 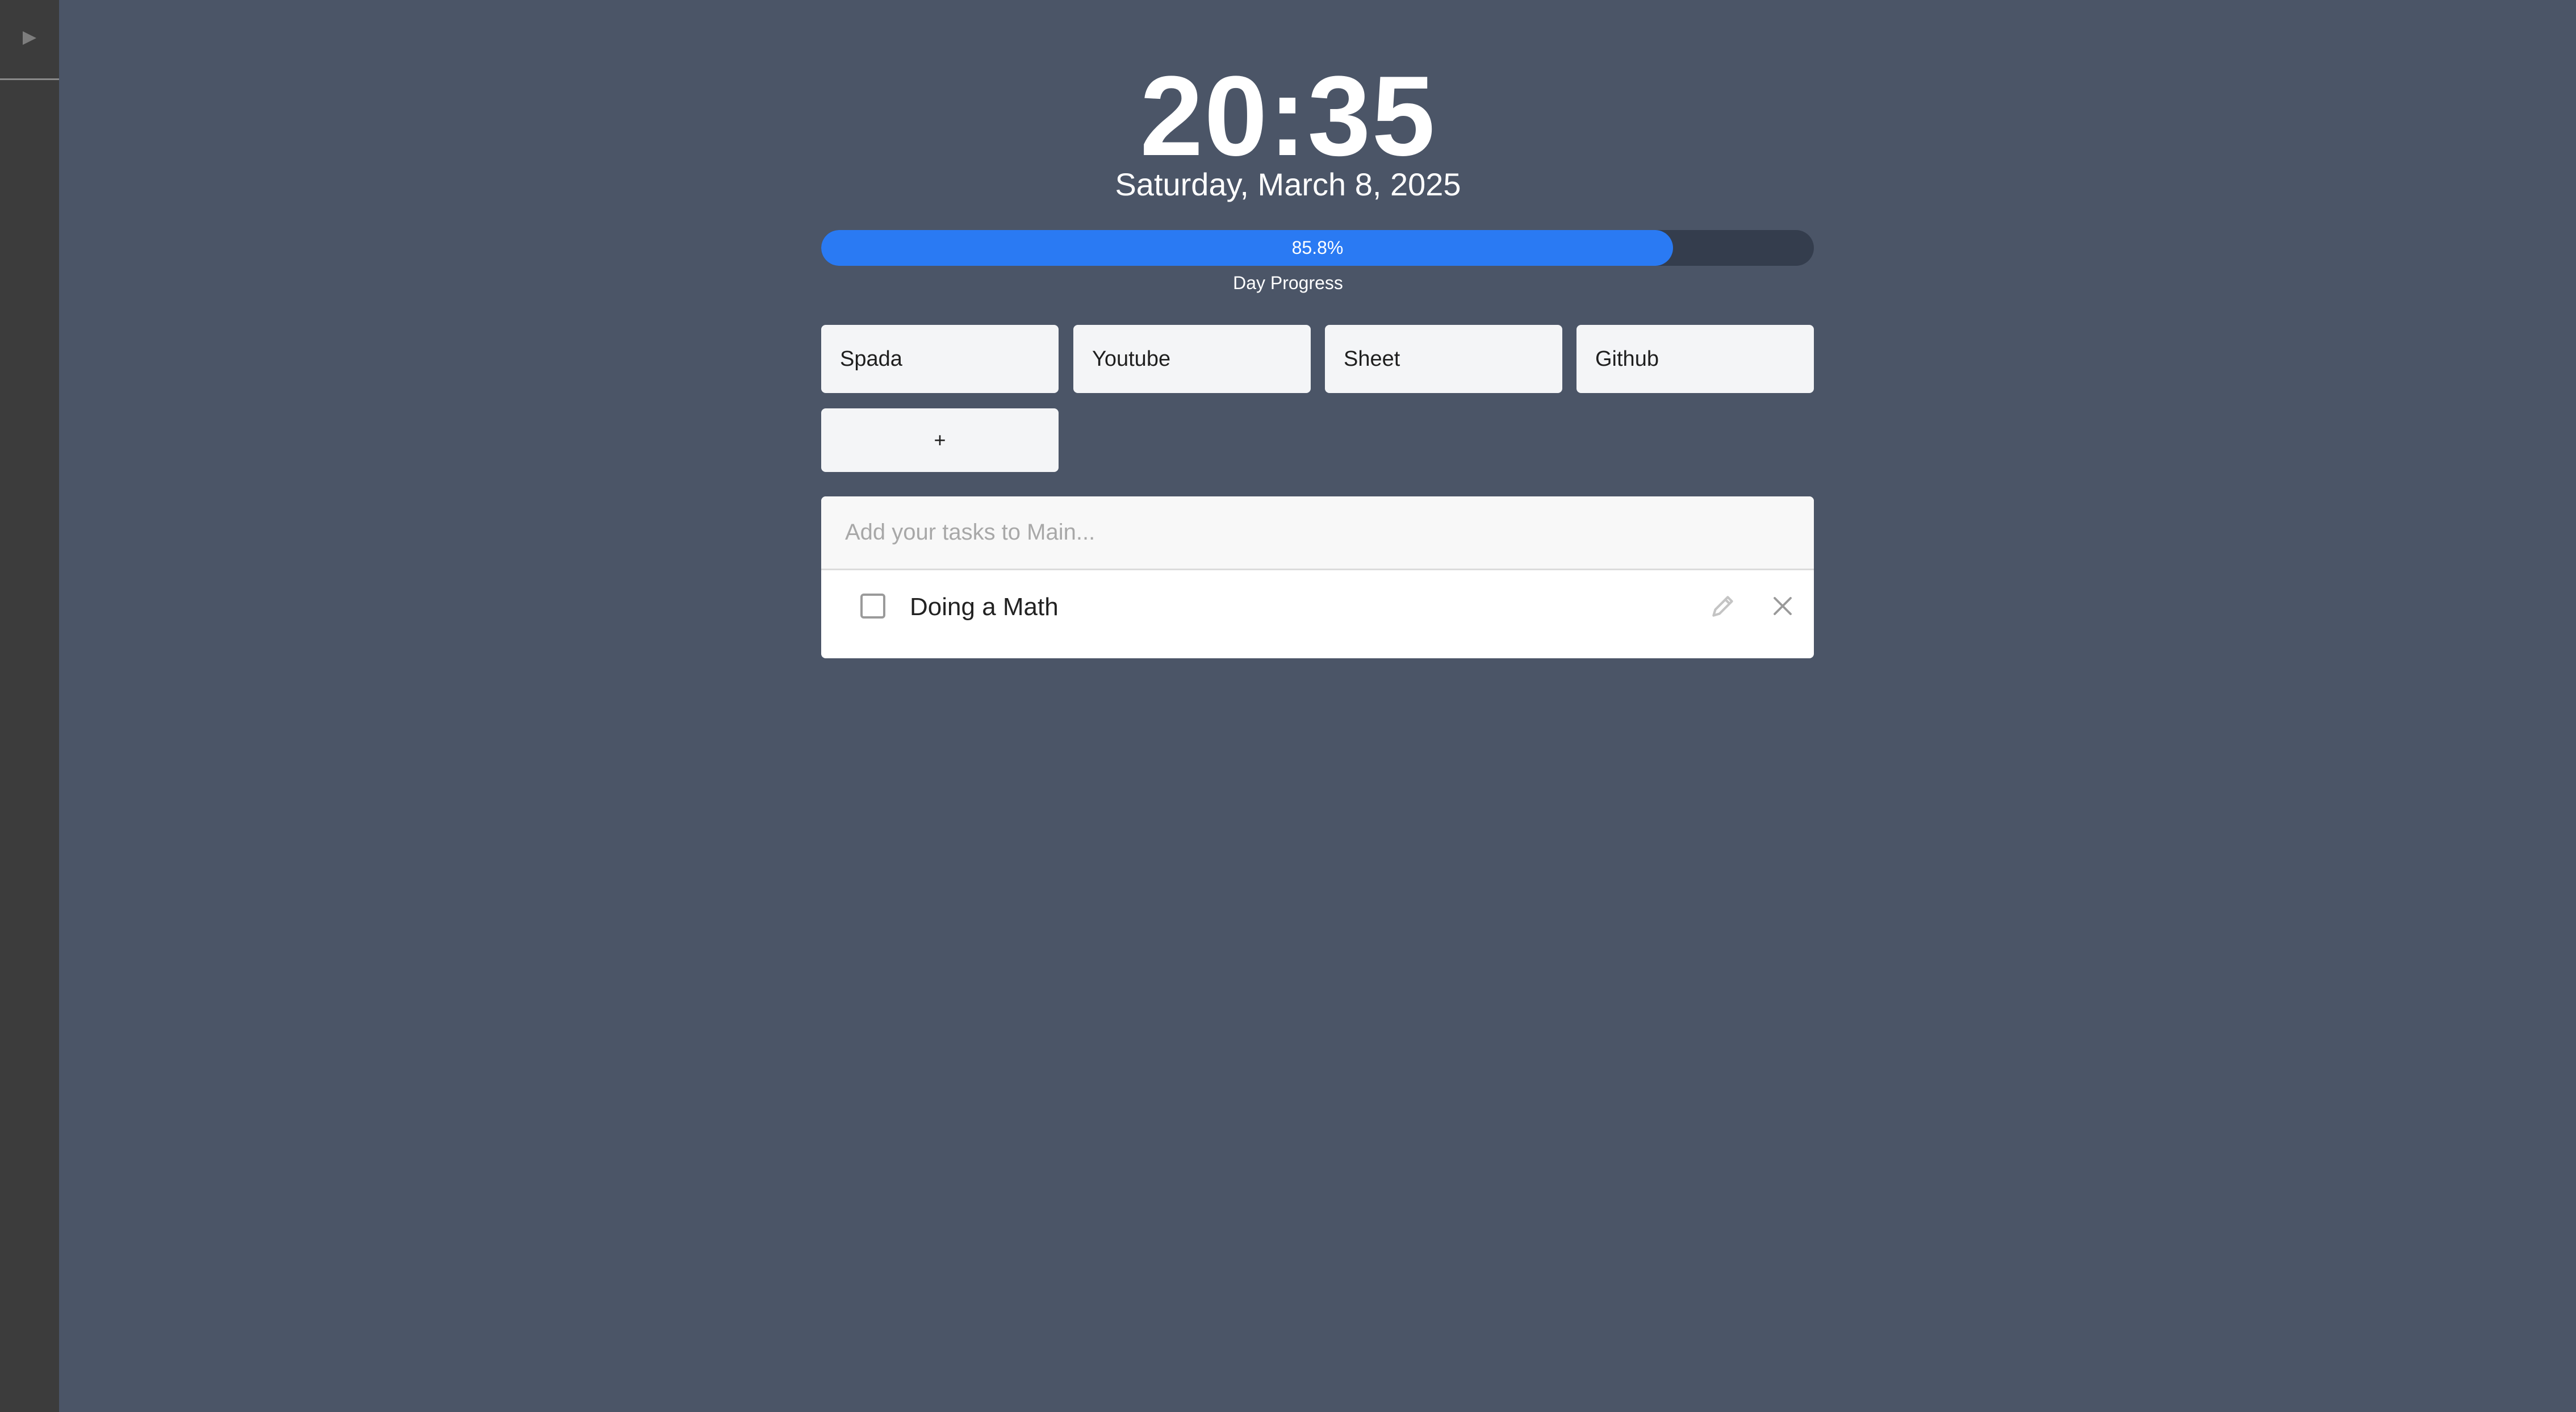 What do you see at coordinates (1783, 606) in the screenshot?
I see `close-icon` at bounding box center [1783, 606].